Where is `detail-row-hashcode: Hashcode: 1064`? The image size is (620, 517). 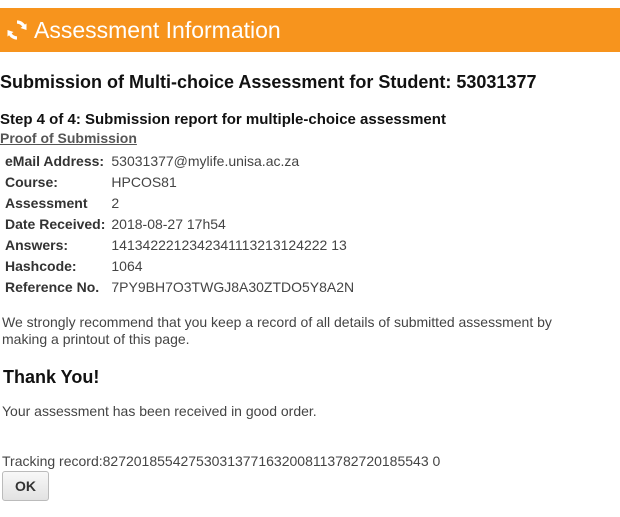
detail-row-hashcode: Hashcode: 1064 is located at coordinates (179, 265).